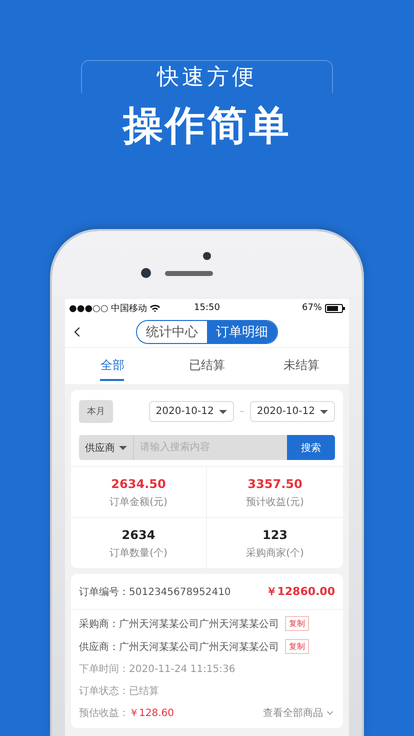 The width and height of the screenshot is (414, 736). Describe the element at coordinates (312, 308) in the screenshot. I see `battery-text: 67%` at that location.